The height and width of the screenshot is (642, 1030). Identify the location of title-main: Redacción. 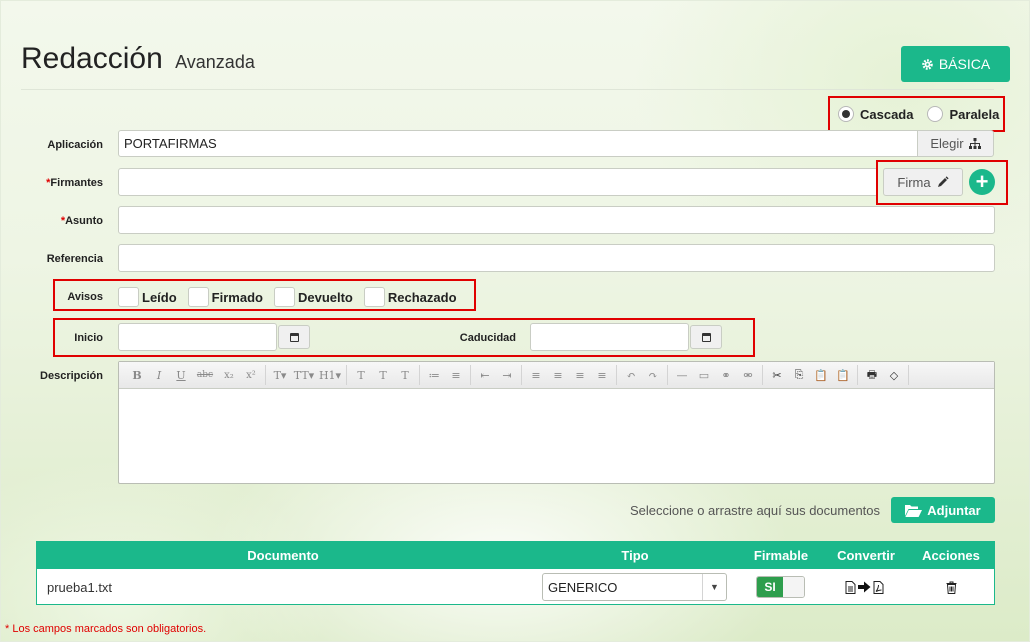
(92, 58).